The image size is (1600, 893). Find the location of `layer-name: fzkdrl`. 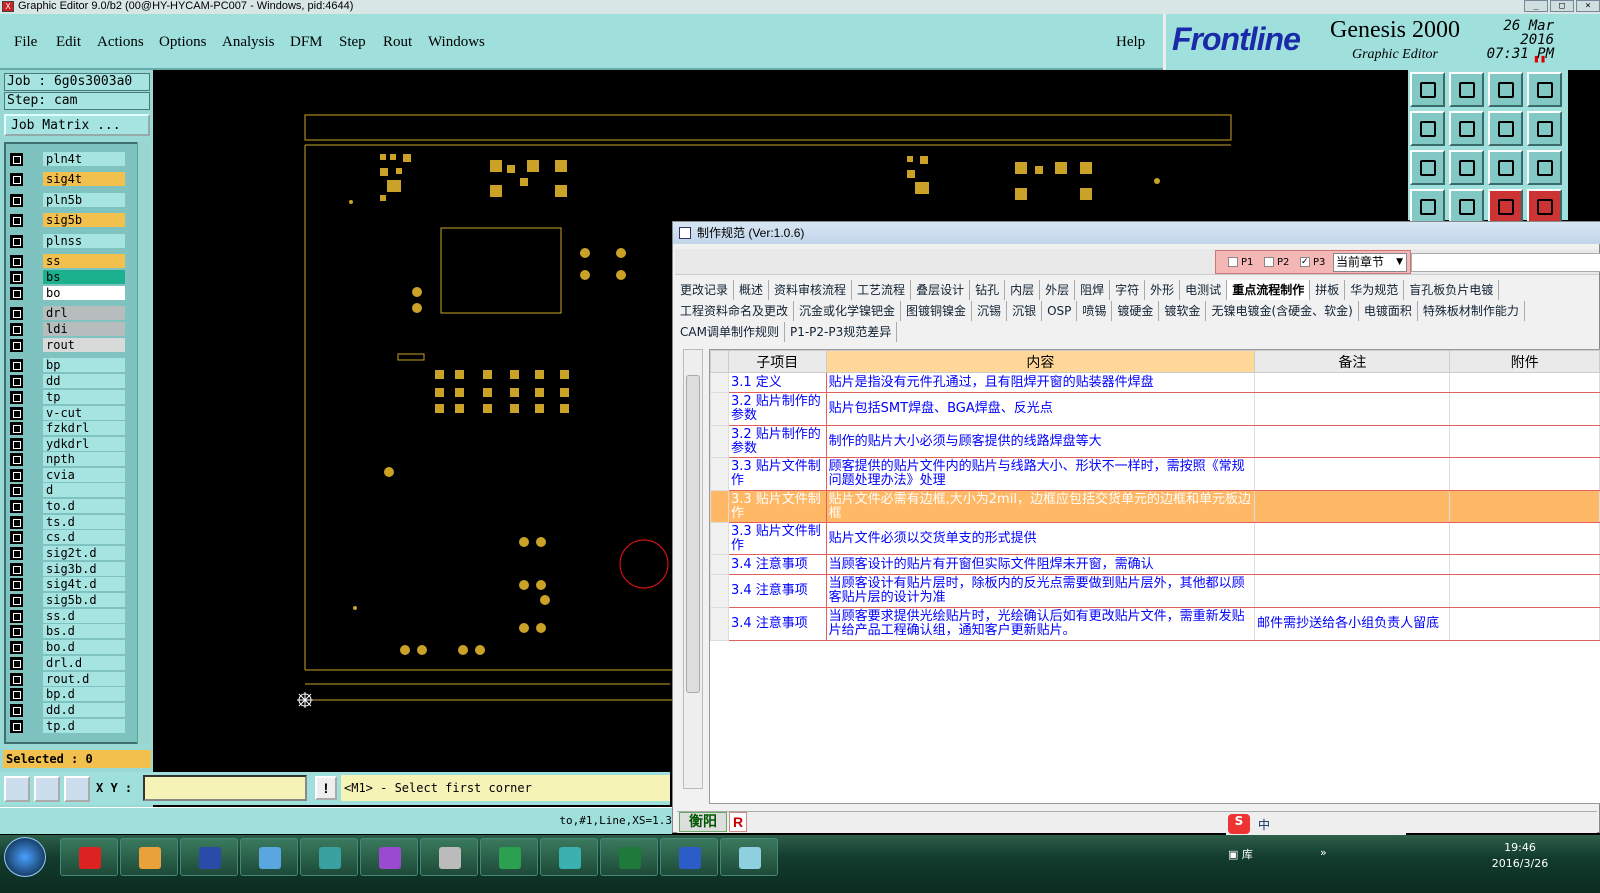

layer-name: fzkdrl is located at coordinates (84, 428).